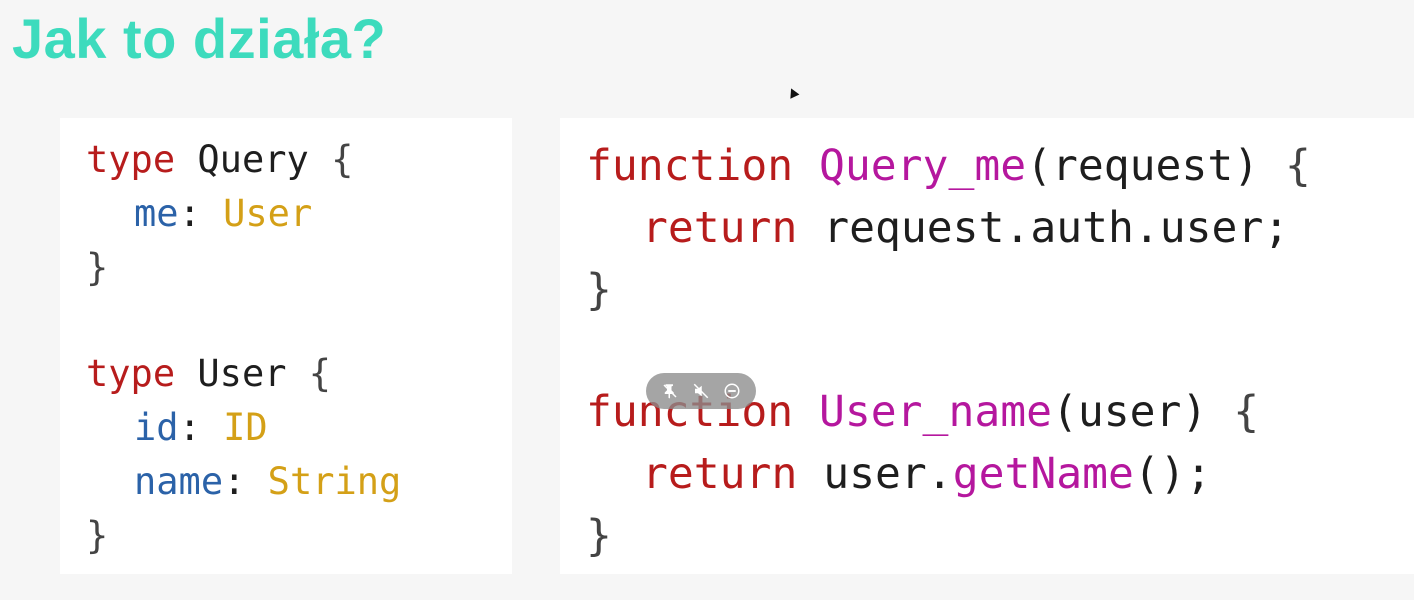 The image size is (1414, 600). Describe the element at coordinates (927, 474) in the screenshot. I see `code-line-user-name-return: return user.getName();` at that location.